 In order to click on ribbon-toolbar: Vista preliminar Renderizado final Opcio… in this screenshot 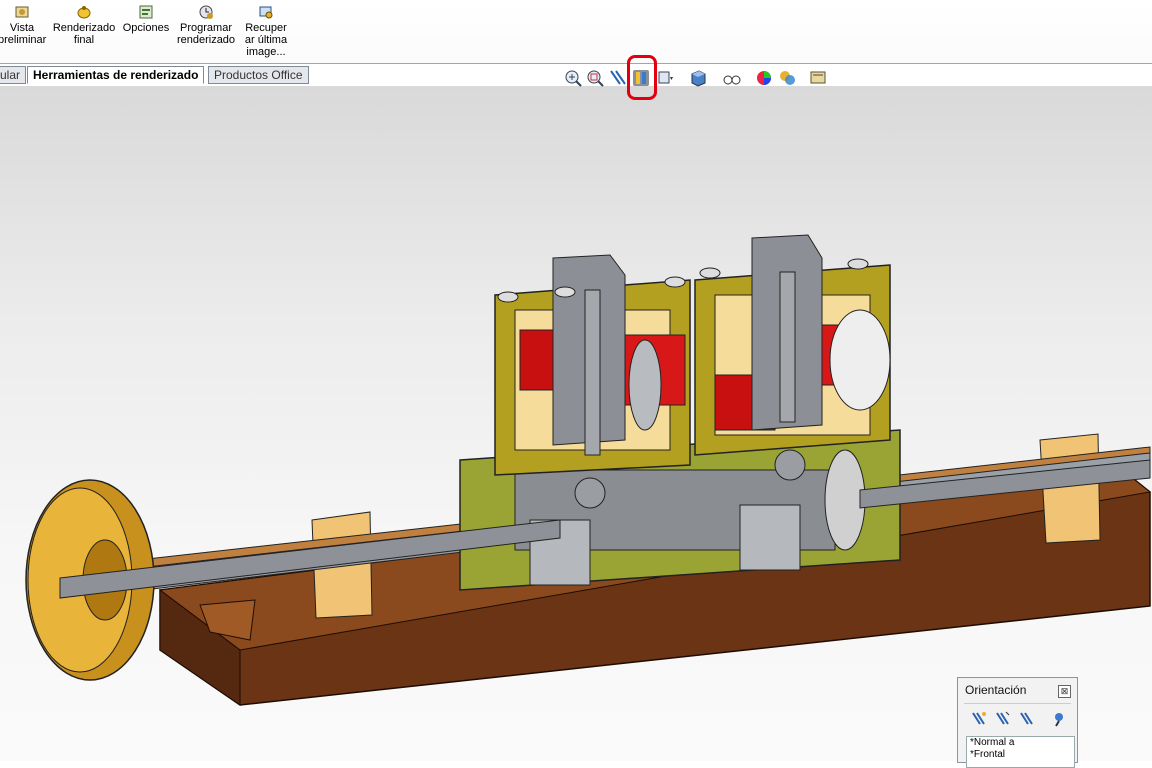, I will do `click(576, 32)`.